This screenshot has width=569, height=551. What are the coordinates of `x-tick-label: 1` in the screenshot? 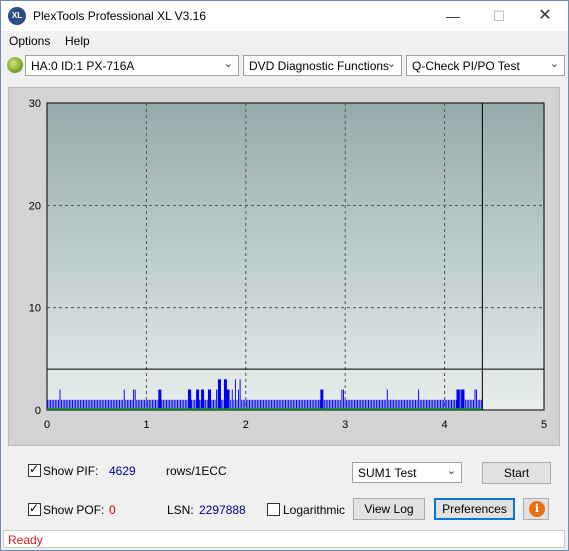 It's located at (146, 425).